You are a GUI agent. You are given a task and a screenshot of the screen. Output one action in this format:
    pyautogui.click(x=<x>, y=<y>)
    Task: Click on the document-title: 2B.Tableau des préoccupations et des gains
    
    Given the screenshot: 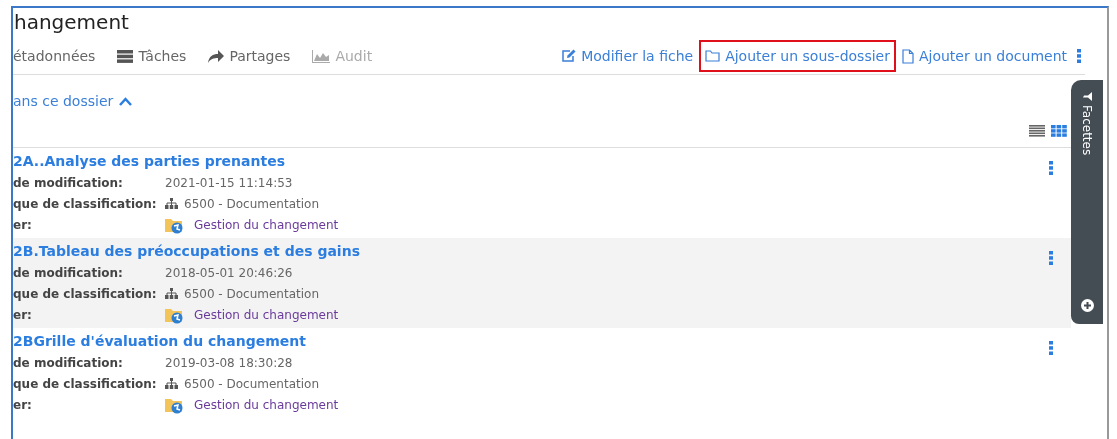 What is the action you would take?
    pyautogui.click(x=542, y=251)
    